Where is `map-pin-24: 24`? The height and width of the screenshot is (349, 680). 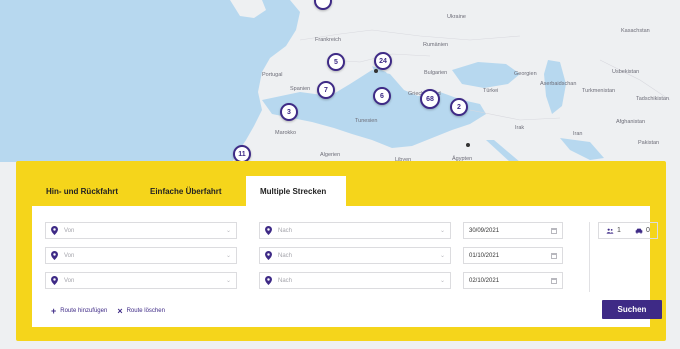 map-pin-24: 24 is located at coordinates (383, 61).